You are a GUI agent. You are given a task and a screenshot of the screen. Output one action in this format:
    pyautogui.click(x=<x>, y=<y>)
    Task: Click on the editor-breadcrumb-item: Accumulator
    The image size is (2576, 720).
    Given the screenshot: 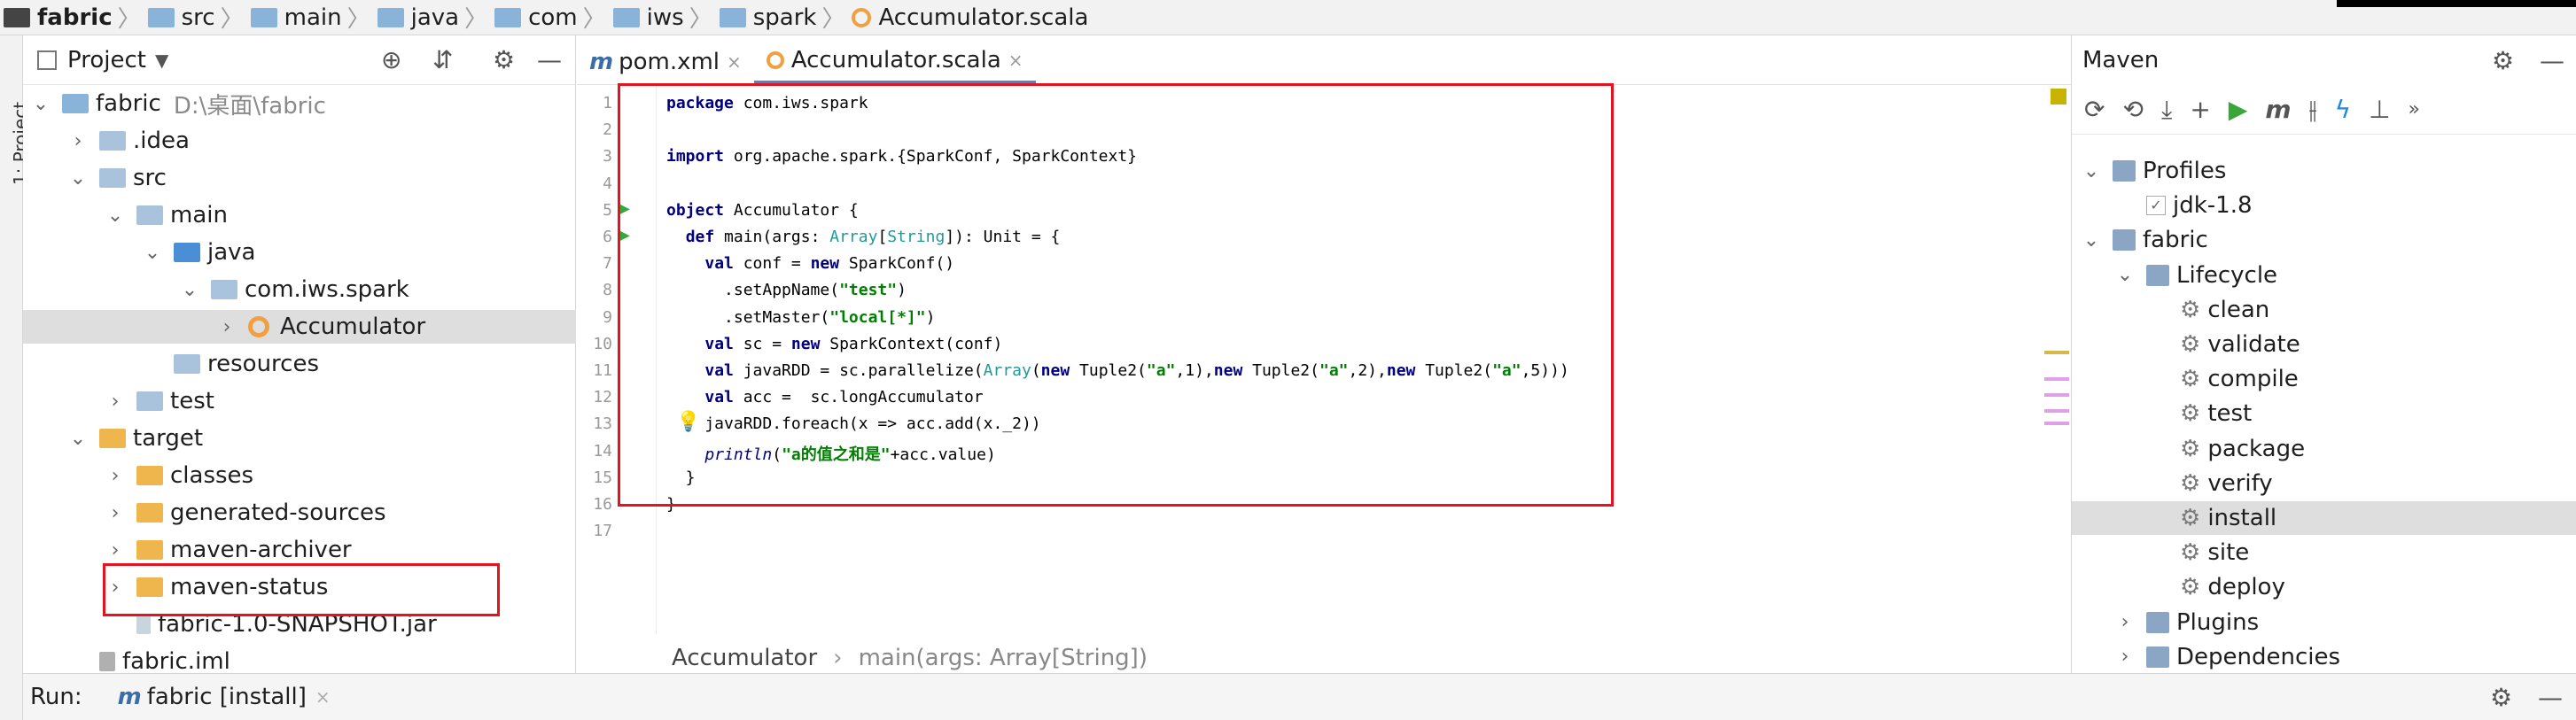 What is the action you would take?
    pyautogui.click(x=745, y=658)
    